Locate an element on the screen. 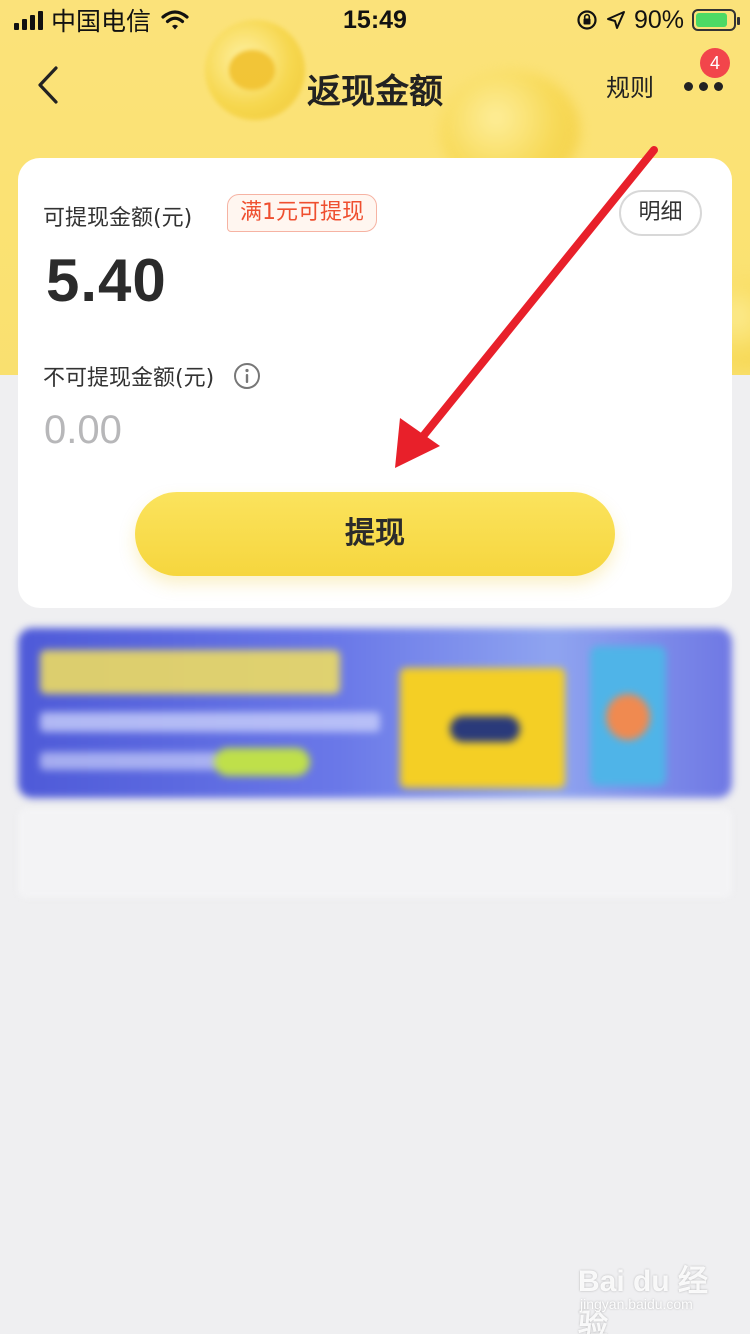 Image resolution: width=750 pixels, height=1334 pixels. unavailable-amount-value: 0.00 is located at coordinates (83, 430).